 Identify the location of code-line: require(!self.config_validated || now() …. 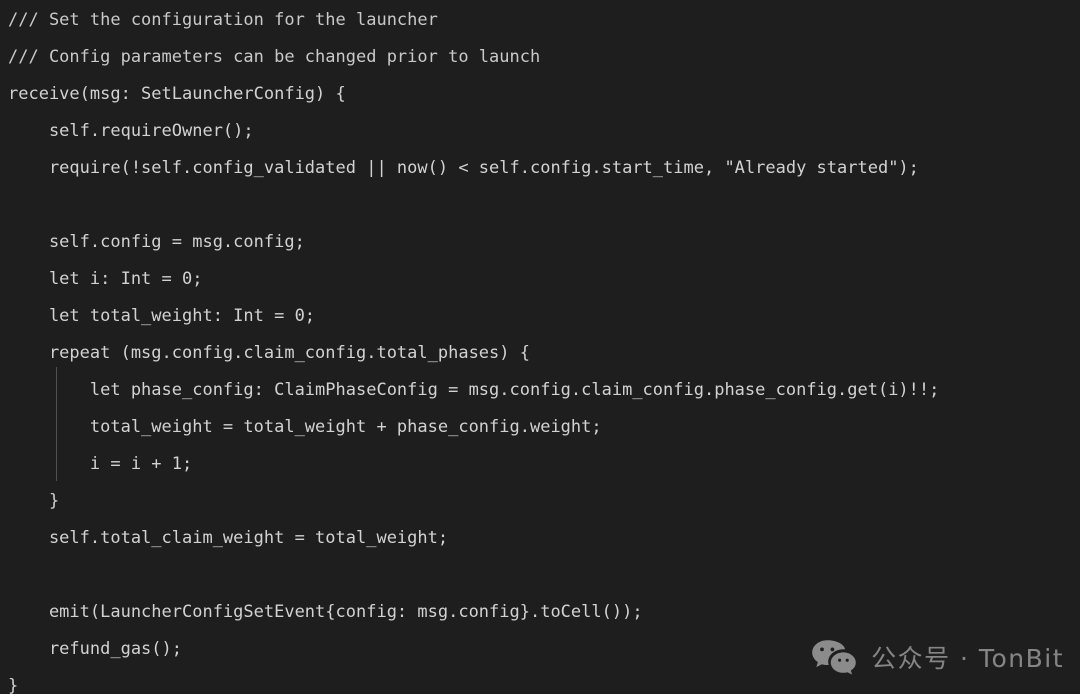
(540, 168).